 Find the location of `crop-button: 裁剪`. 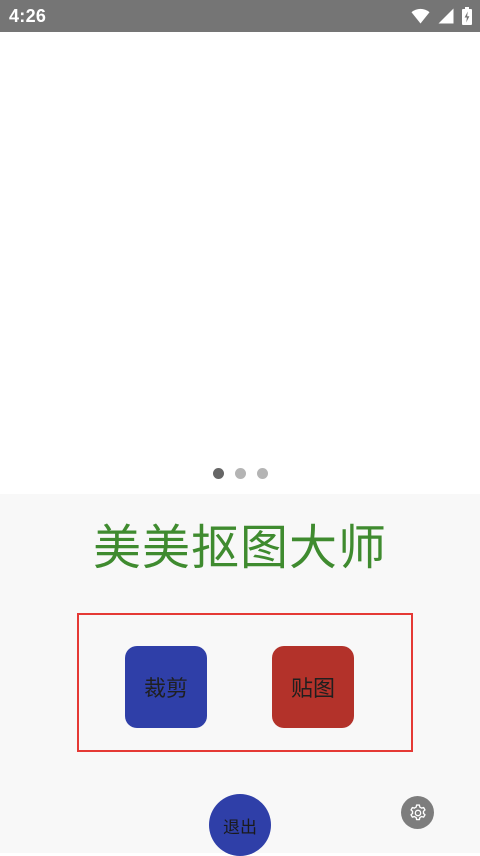

crop-button: 裁剪 is located at coordinates (166, 687).